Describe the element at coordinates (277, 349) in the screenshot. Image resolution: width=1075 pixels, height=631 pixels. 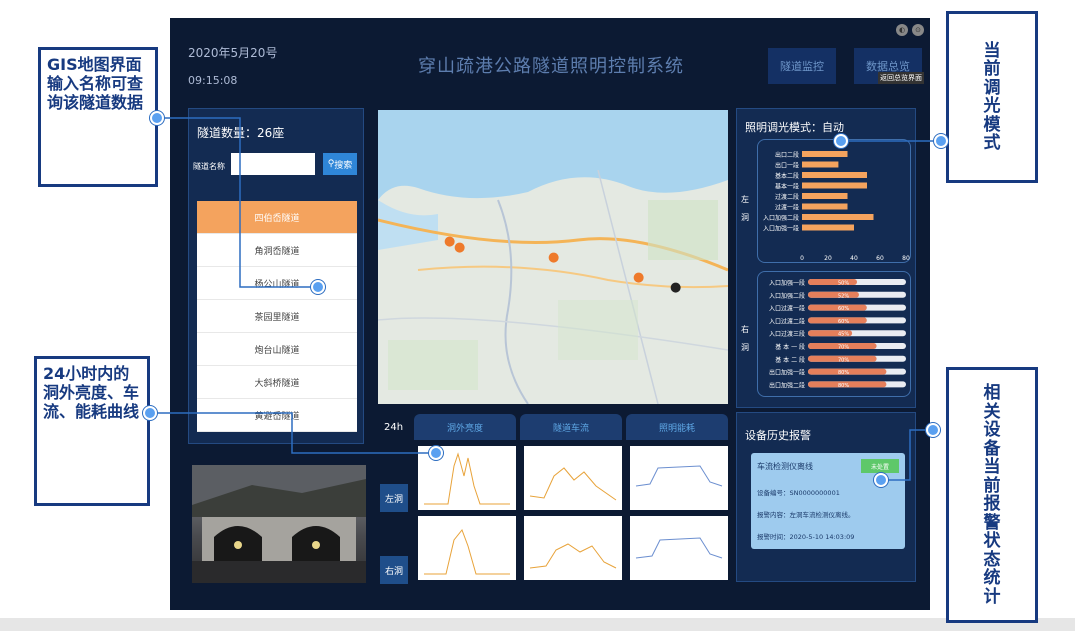
I see `tunnel-list-item: 炮台山隧道` at that location.